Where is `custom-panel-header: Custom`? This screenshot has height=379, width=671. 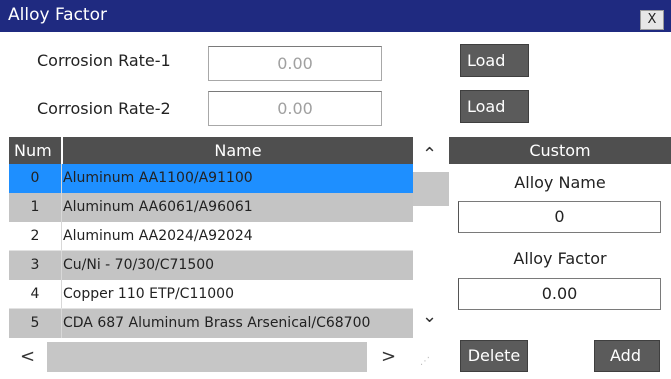 custom-panel-header: Custom is located at coordinates (560, 150).